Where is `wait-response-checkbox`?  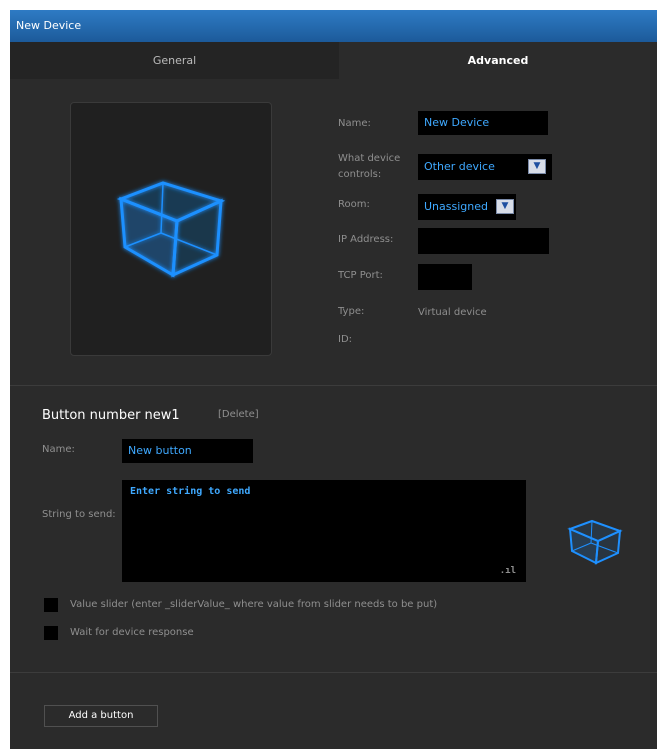 wait-response-checkbox is located at coordinates (51, 633).